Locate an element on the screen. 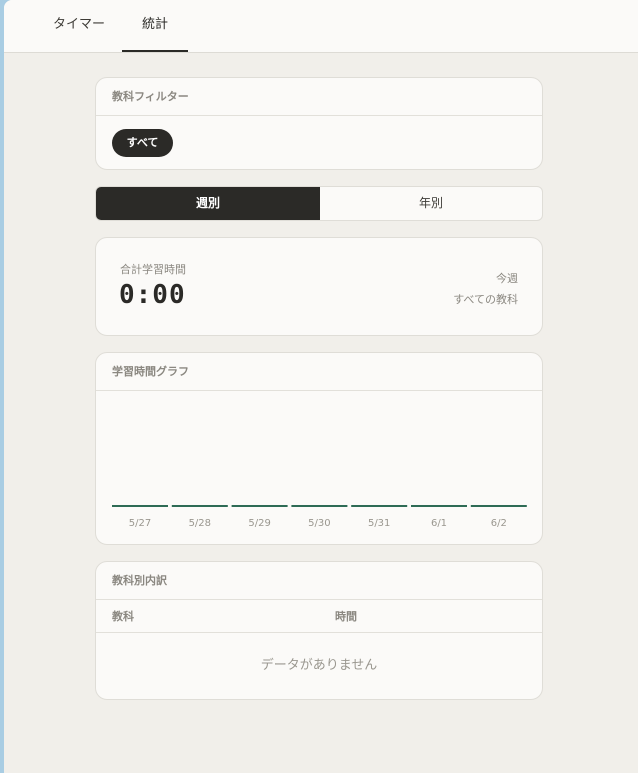  empty-state-text: データがありません is located at coordinates (319, 665).